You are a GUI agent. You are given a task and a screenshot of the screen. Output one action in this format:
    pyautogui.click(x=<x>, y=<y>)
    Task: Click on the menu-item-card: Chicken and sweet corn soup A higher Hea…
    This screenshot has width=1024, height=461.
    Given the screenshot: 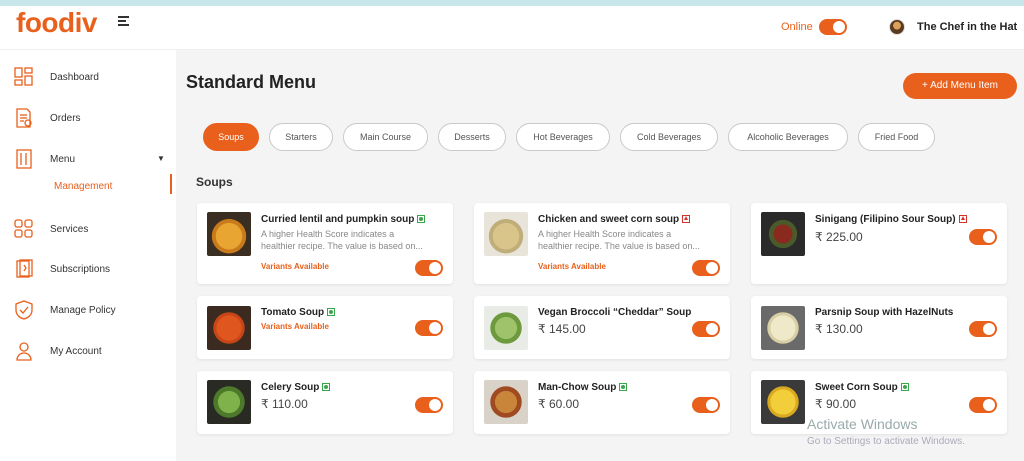 What is the action you would take?
    pyautogui.click(x=602, y=243)
    